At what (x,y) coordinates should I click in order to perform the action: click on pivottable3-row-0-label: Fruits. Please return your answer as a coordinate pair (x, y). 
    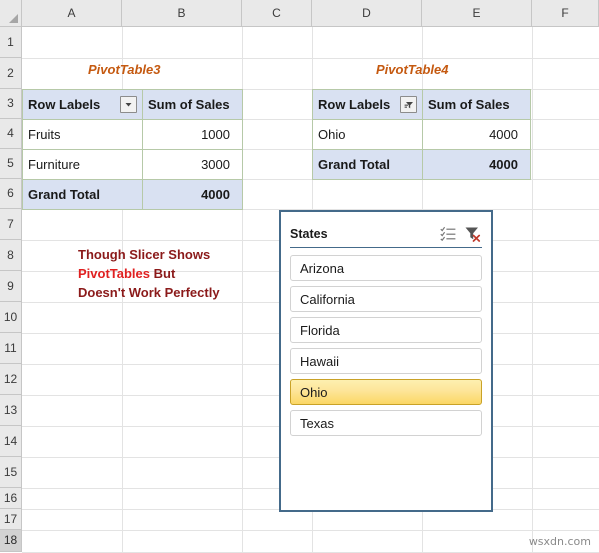
    Looking at the image, I should click on (82, 134).